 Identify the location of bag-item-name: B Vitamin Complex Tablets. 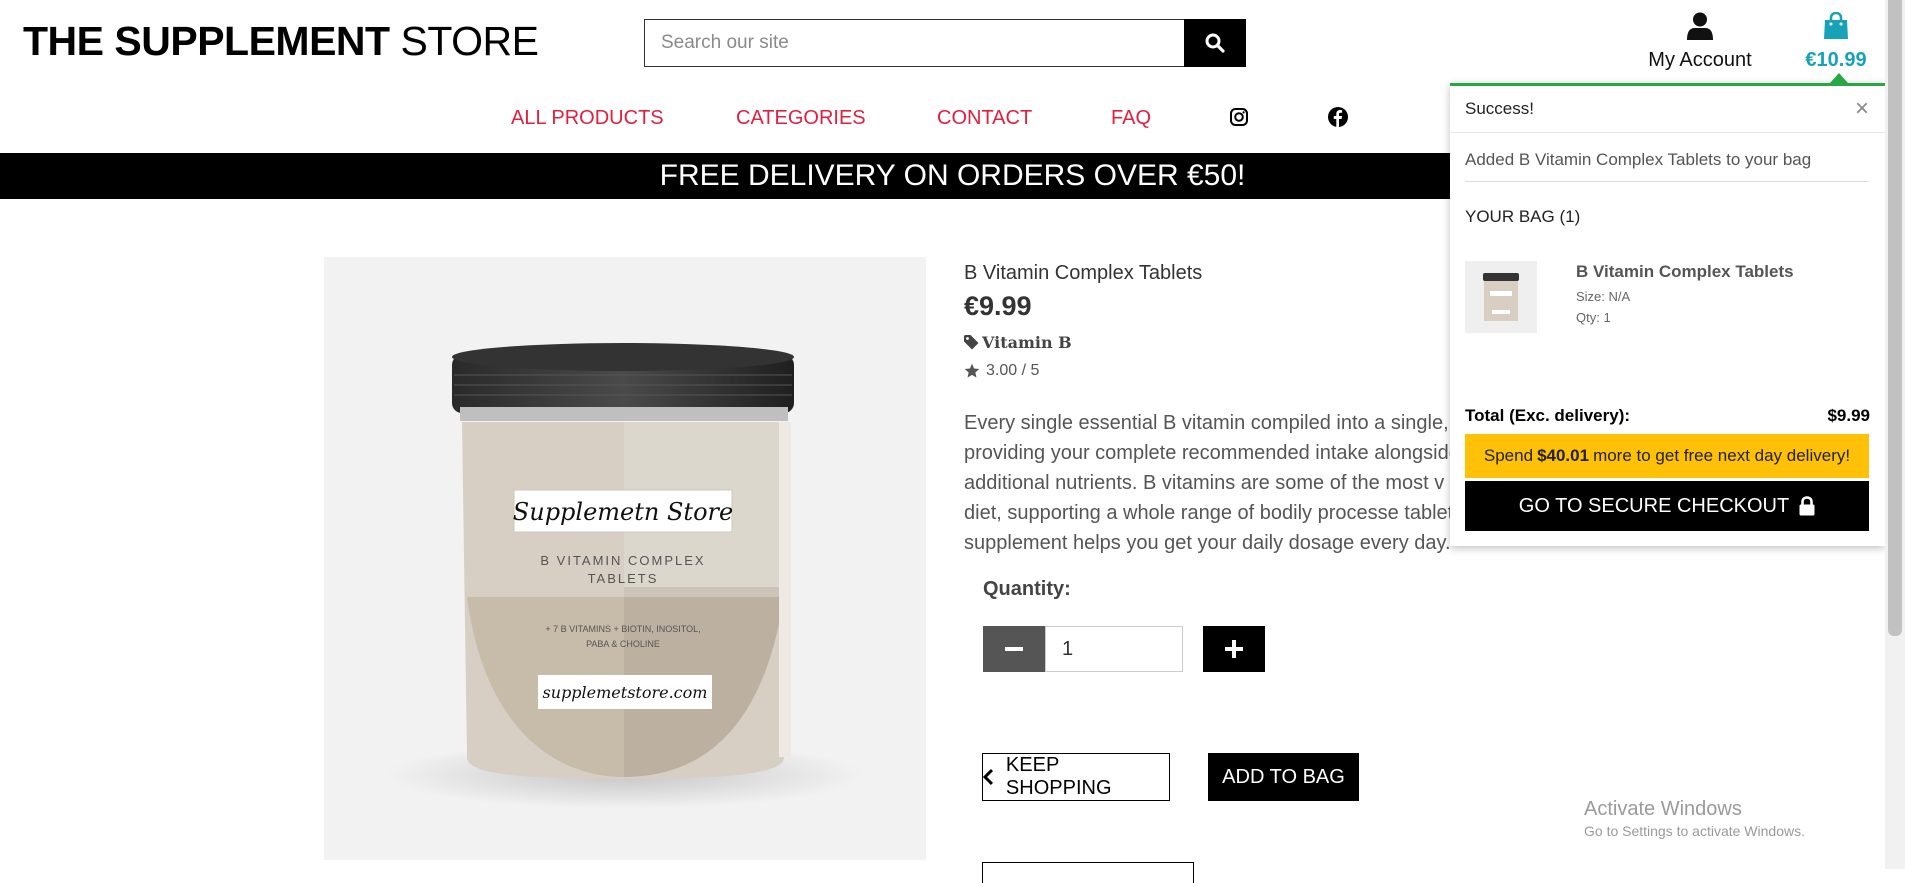
(1685, 271).